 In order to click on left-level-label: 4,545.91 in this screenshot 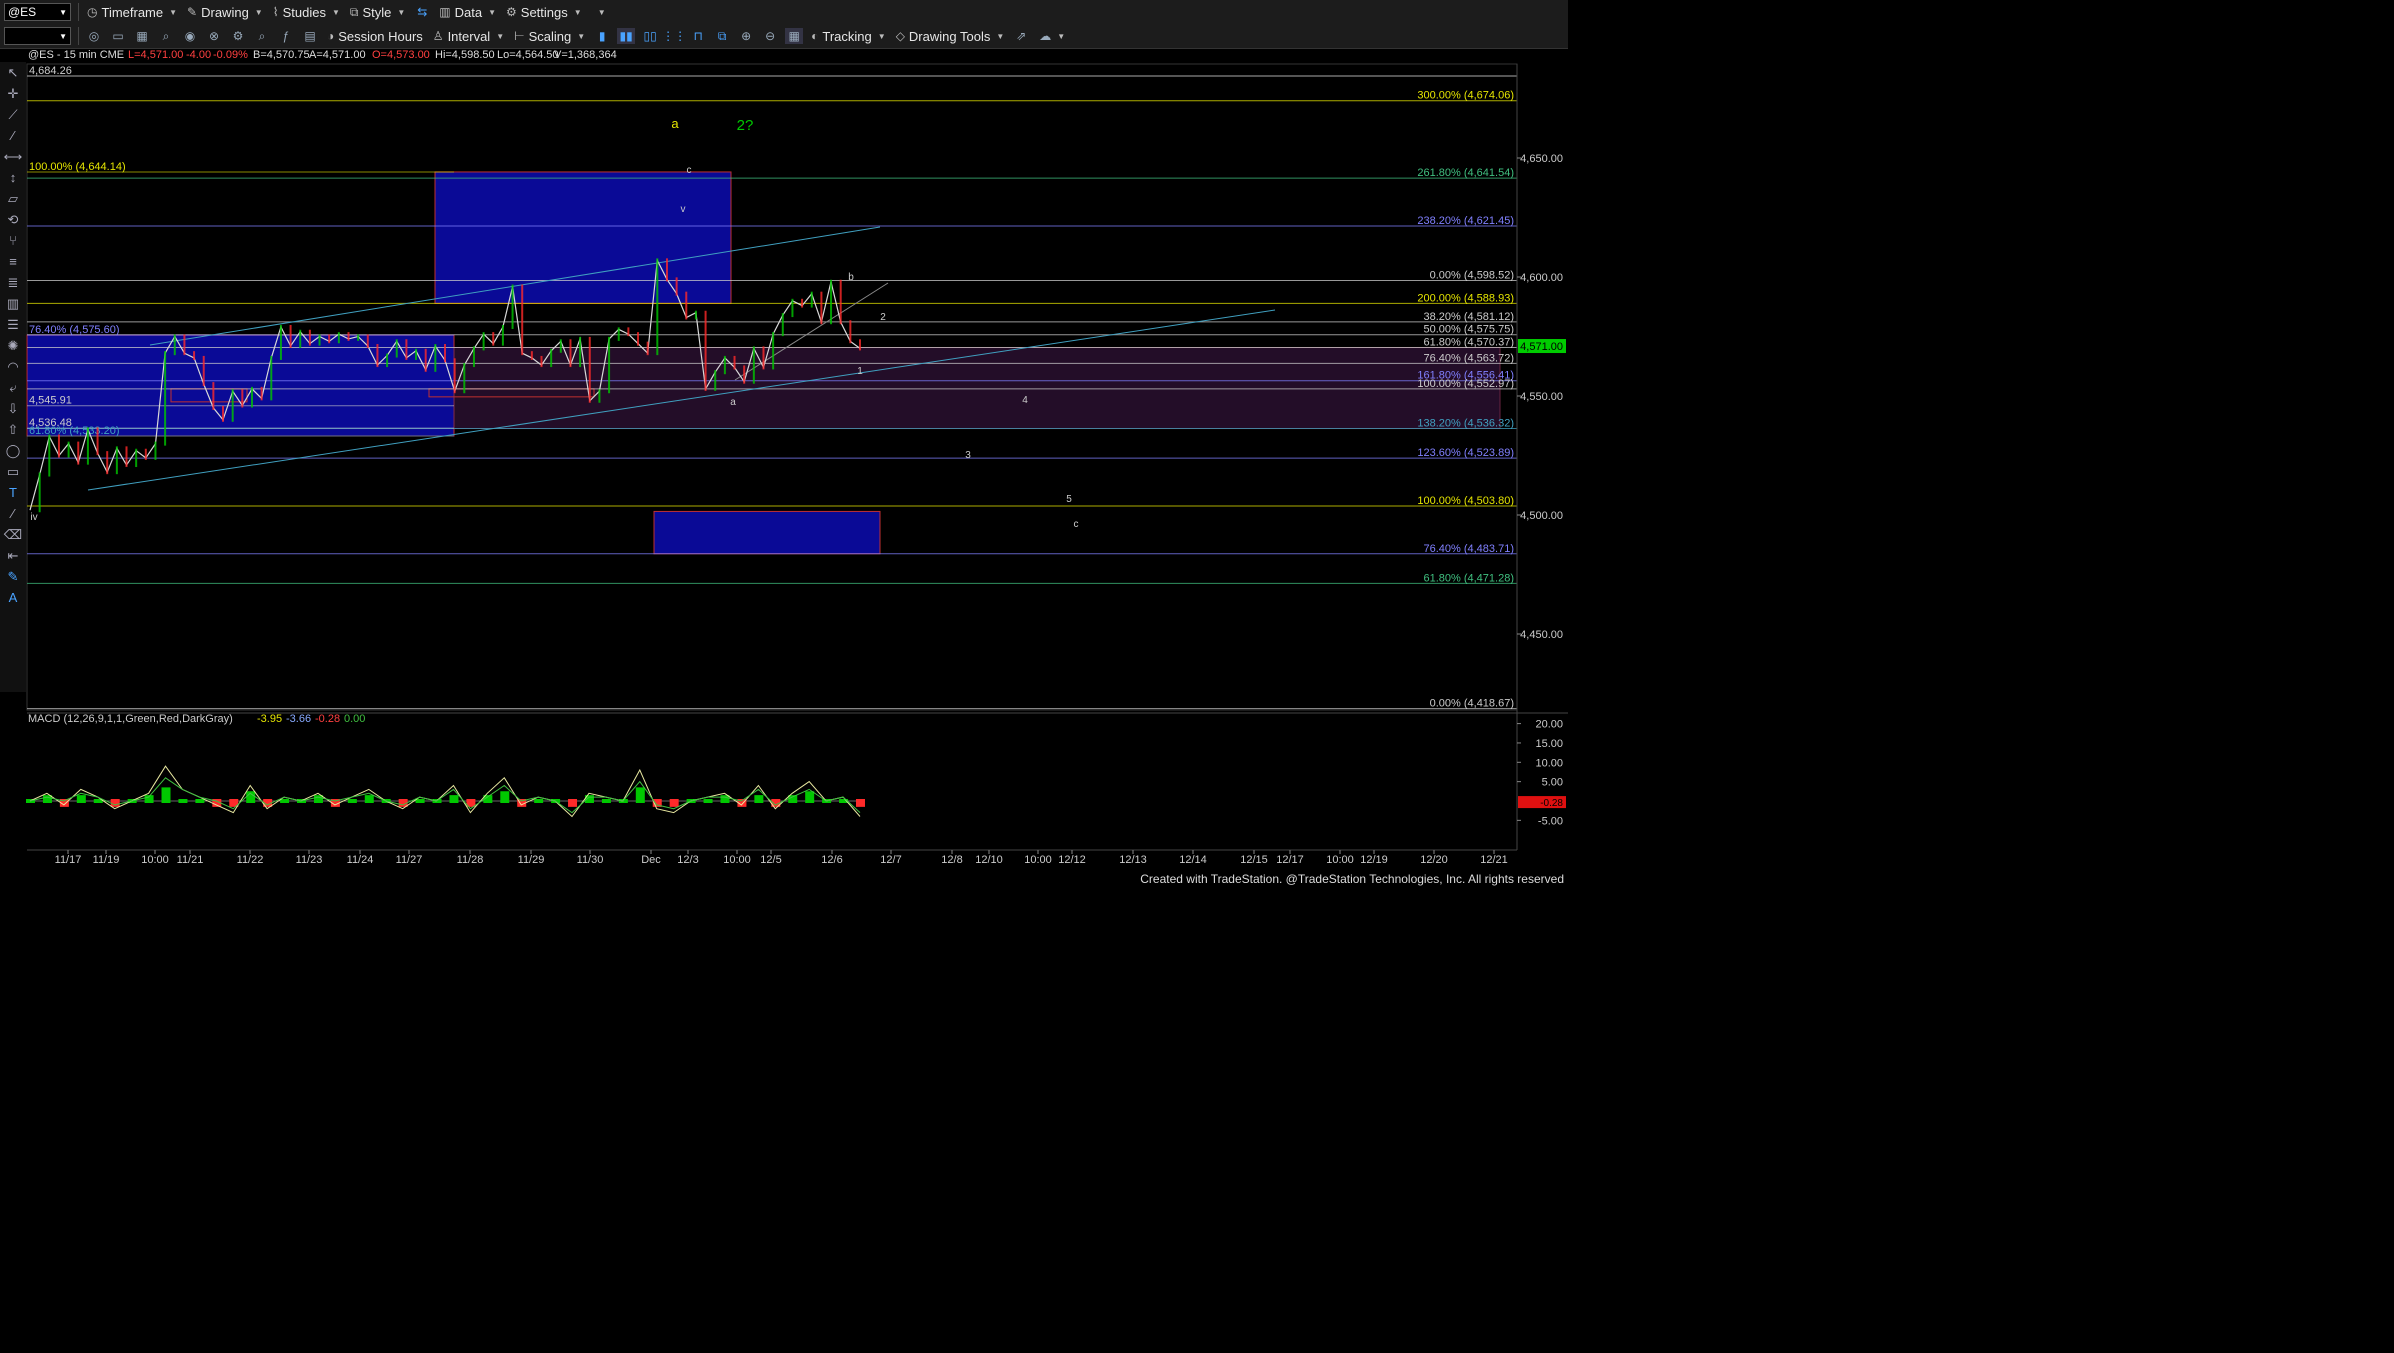, I will do `click(50, 401)`.